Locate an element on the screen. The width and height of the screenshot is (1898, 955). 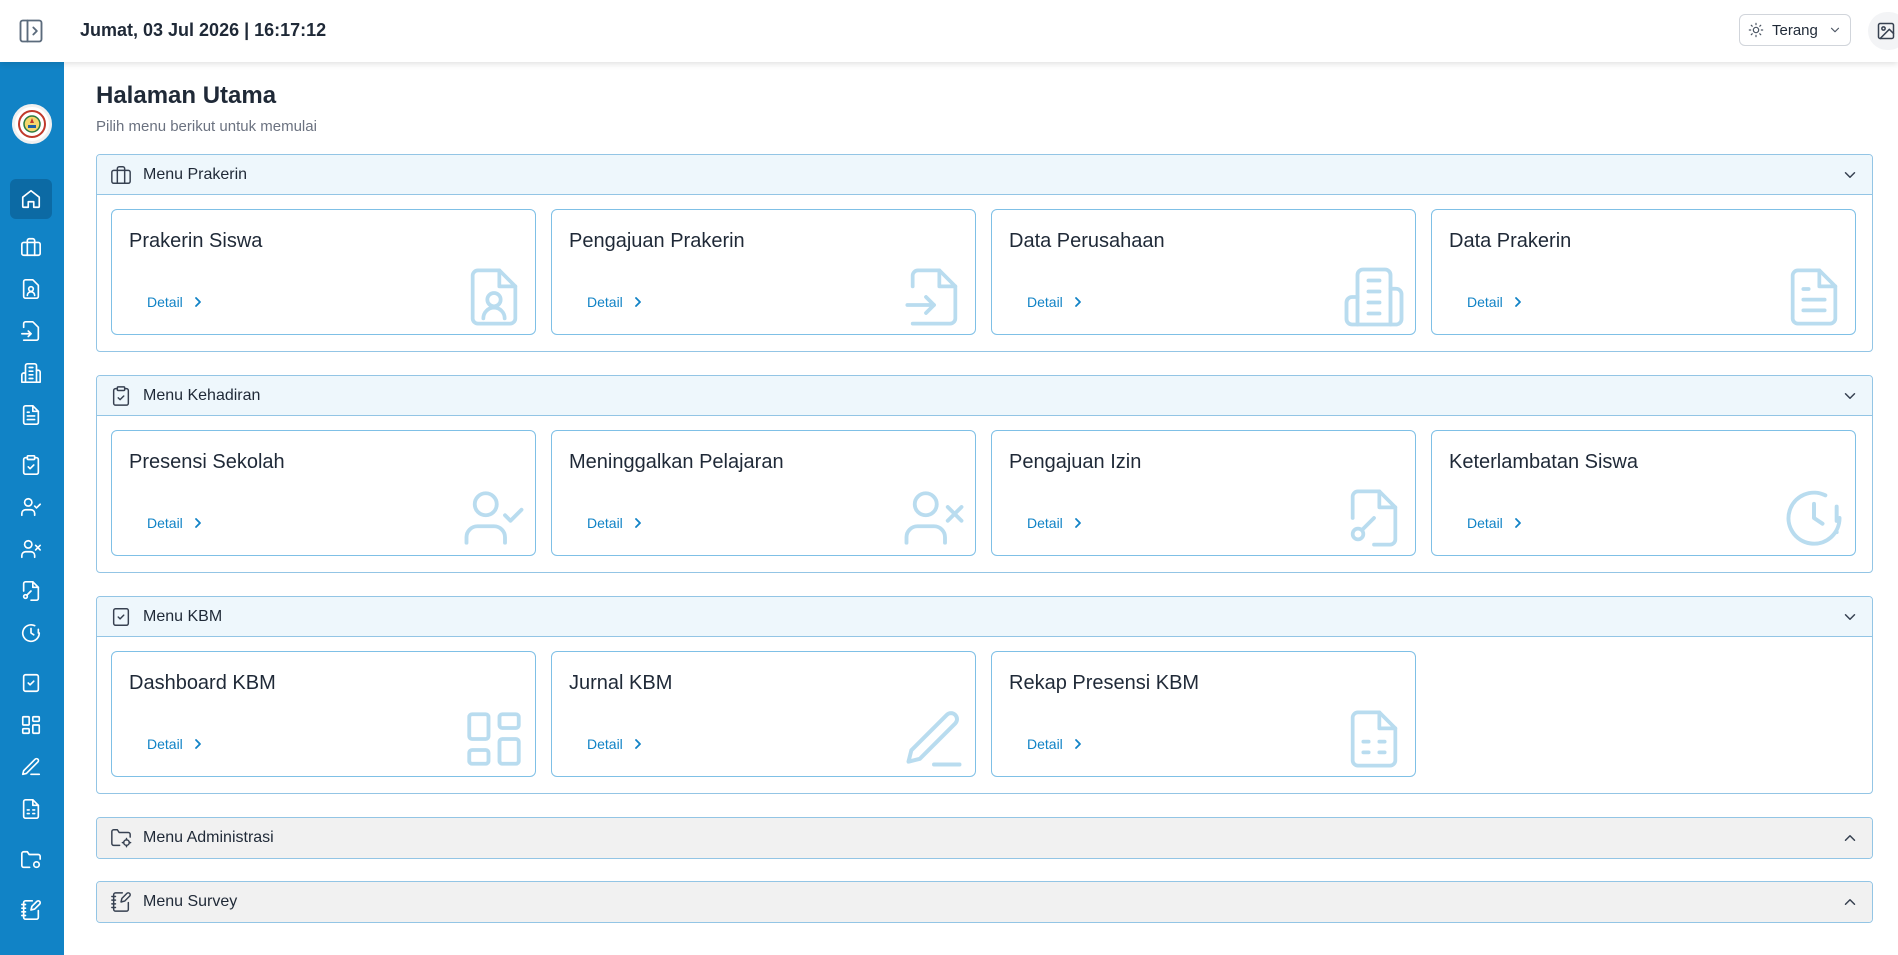
sidebar-item-survey is located at coordinates (31, 910).